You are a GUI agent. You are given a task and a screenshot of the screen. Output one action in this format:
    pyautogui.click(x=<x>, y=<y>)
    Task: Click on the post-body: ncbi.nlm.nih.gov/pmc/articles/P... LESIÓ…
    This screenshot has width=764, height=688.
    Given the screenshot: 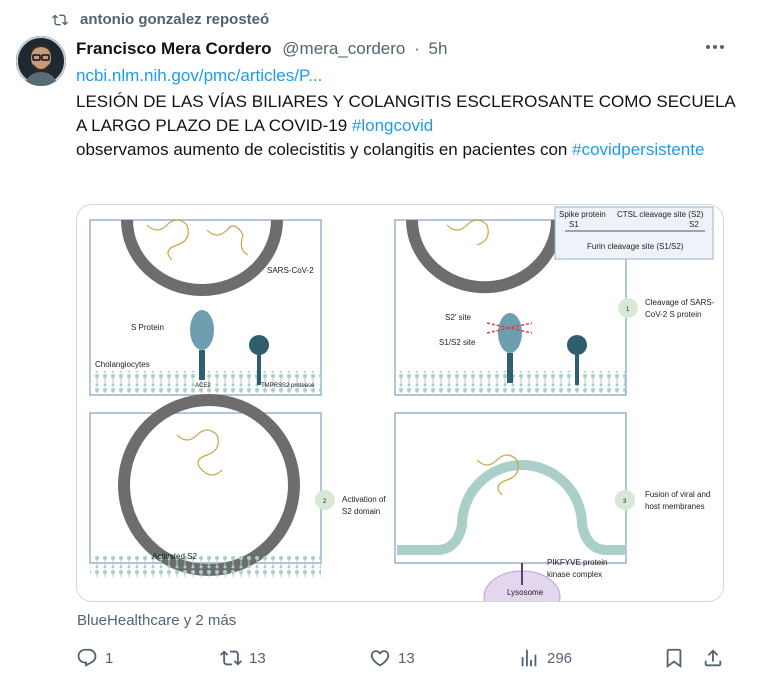 What is the action you would take?
    pyautogui.click(x=406, y=113)
    